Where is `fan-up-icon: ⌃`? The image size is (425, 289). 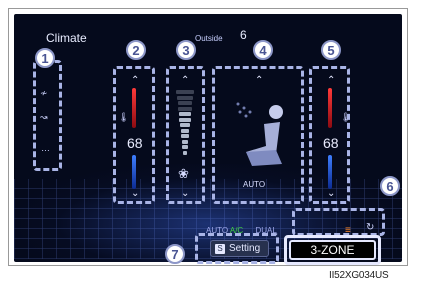
fan-up-icon: ⌃ is located at coordinates (185, 81).